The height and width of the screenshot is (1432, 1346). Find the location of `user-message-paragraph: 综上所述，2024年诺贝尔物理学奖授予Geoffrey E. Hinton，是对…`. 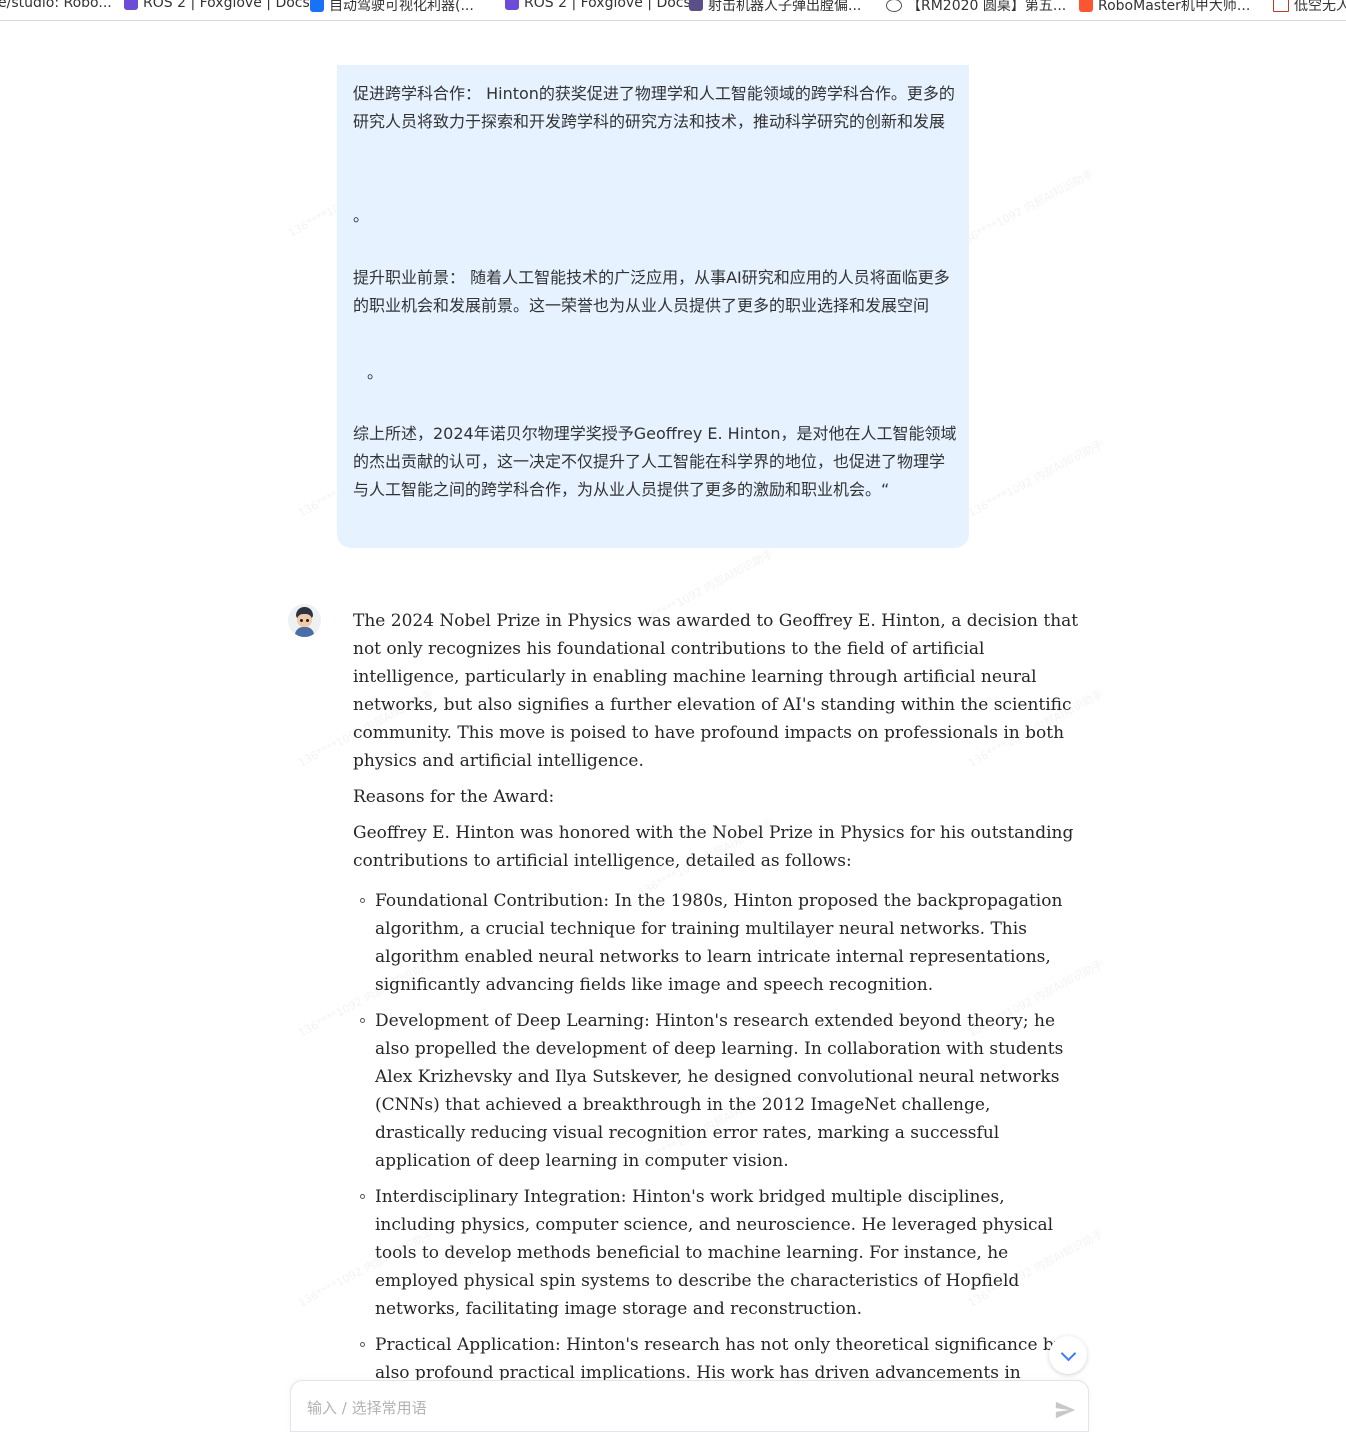

user-message-paragraph: 综上所述，2024年诺贝尔物理学奖授予Geoffrey E. Hinton，是对… is located at coordinates (655, 461).